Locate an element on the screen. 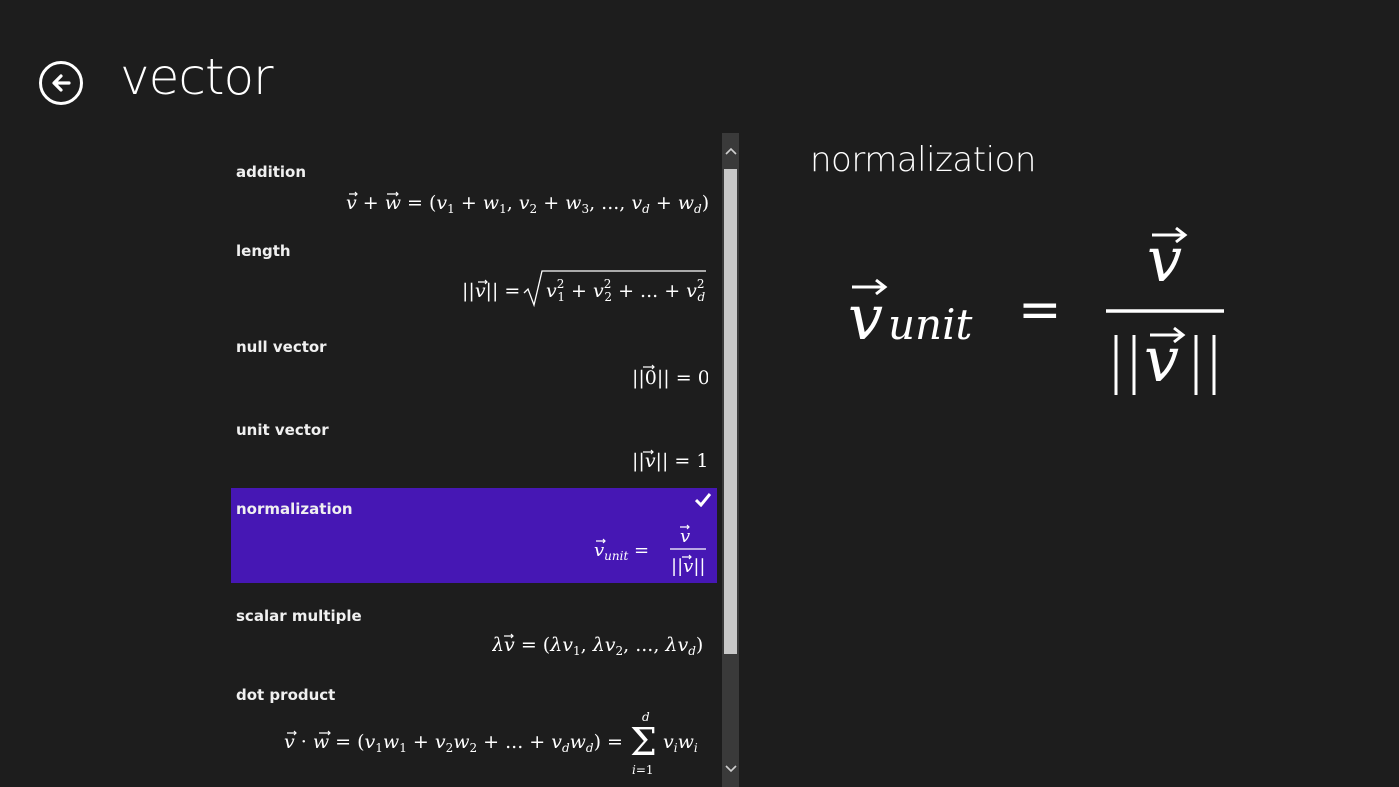  normalization-large-formula: v unit = v v is located at coordinates (1036, 309).